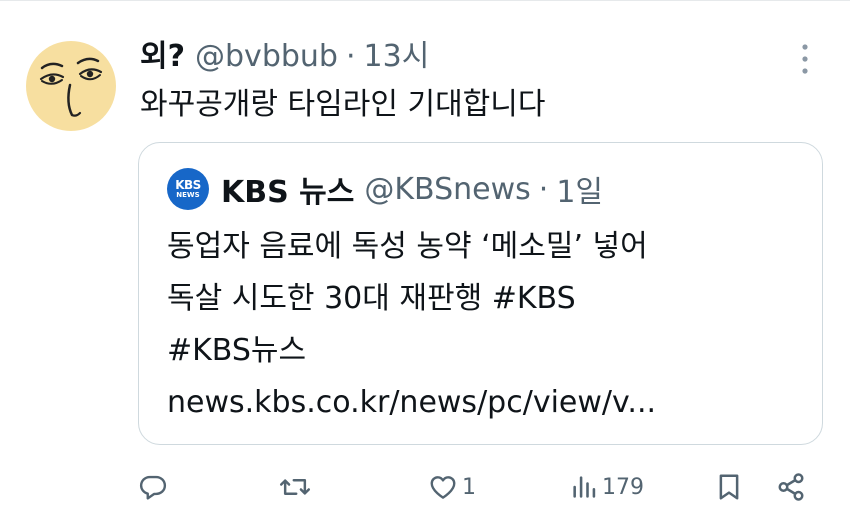  I want to click on retweet-button, so click(295, 487).